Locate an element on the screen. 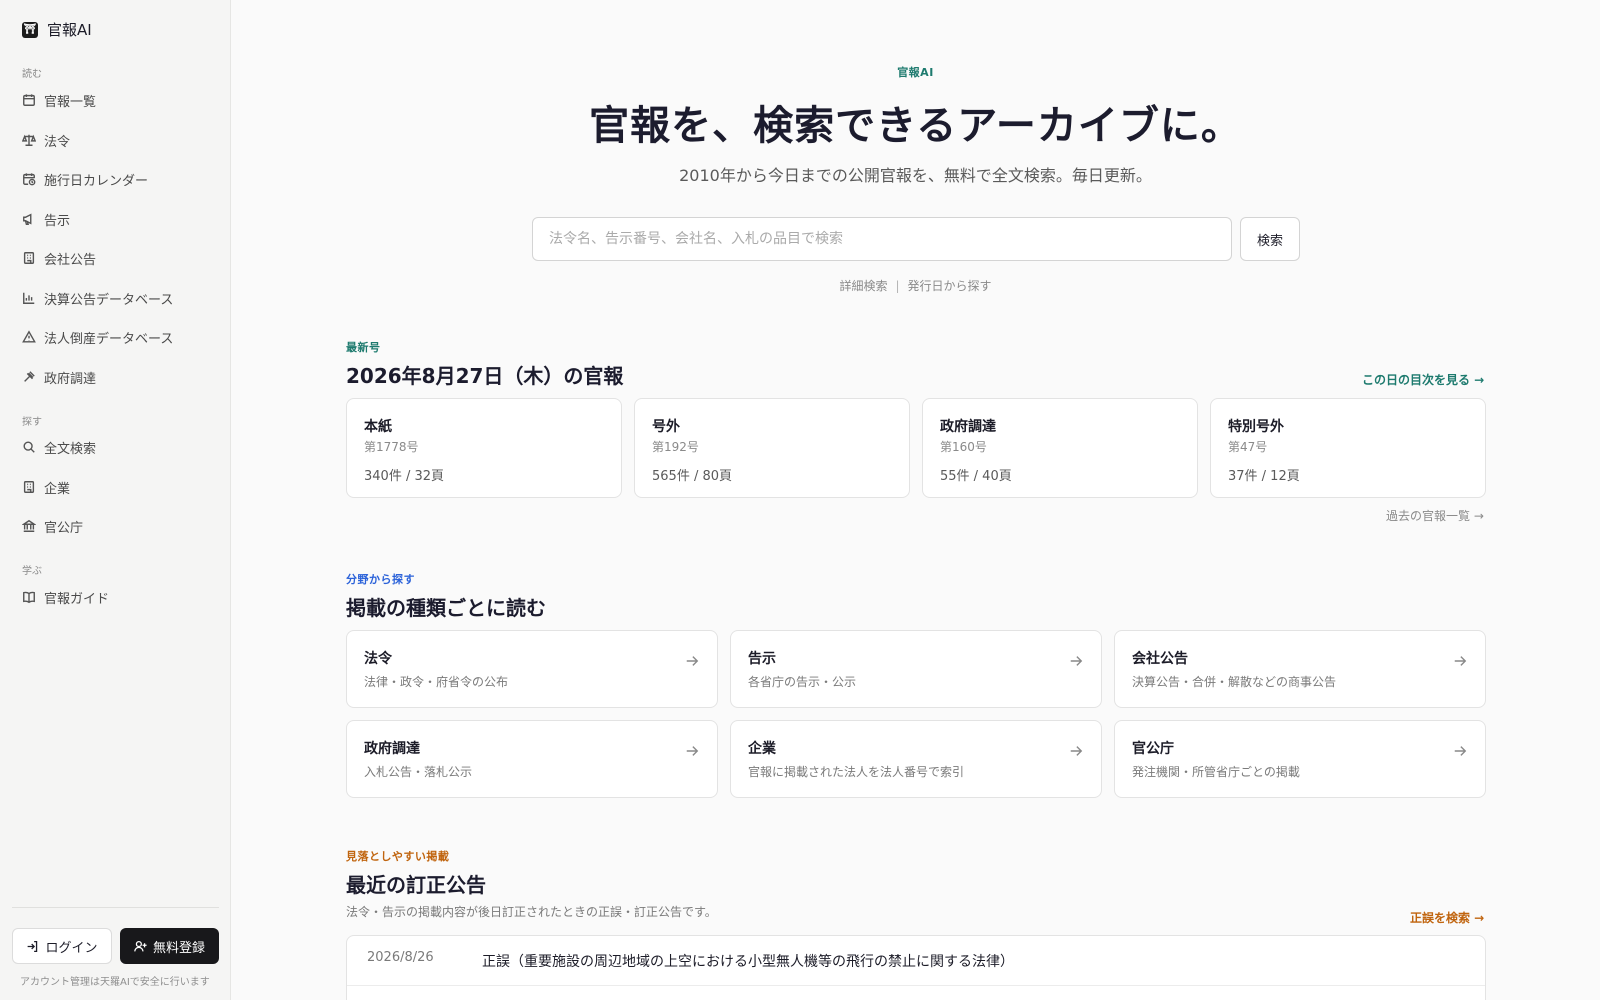 The width and height of the screenshot is (1600, 1000). issue-number: 第47号 is located at coordinates (1248, 447).